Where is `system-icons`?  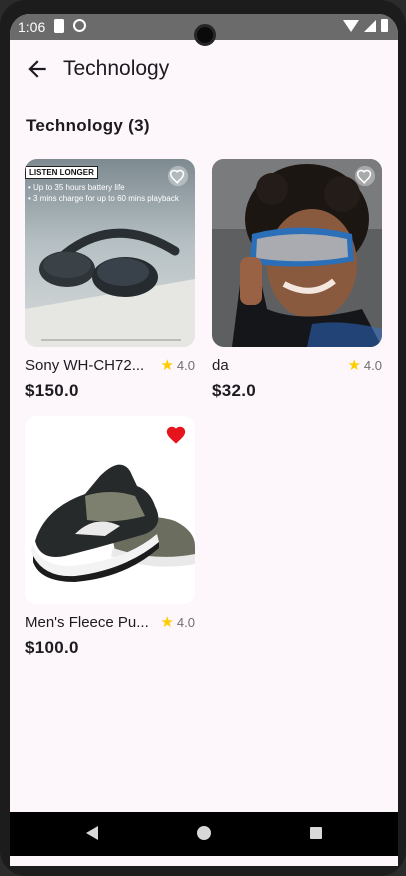 system-icons is located at coordinates (365, 25).